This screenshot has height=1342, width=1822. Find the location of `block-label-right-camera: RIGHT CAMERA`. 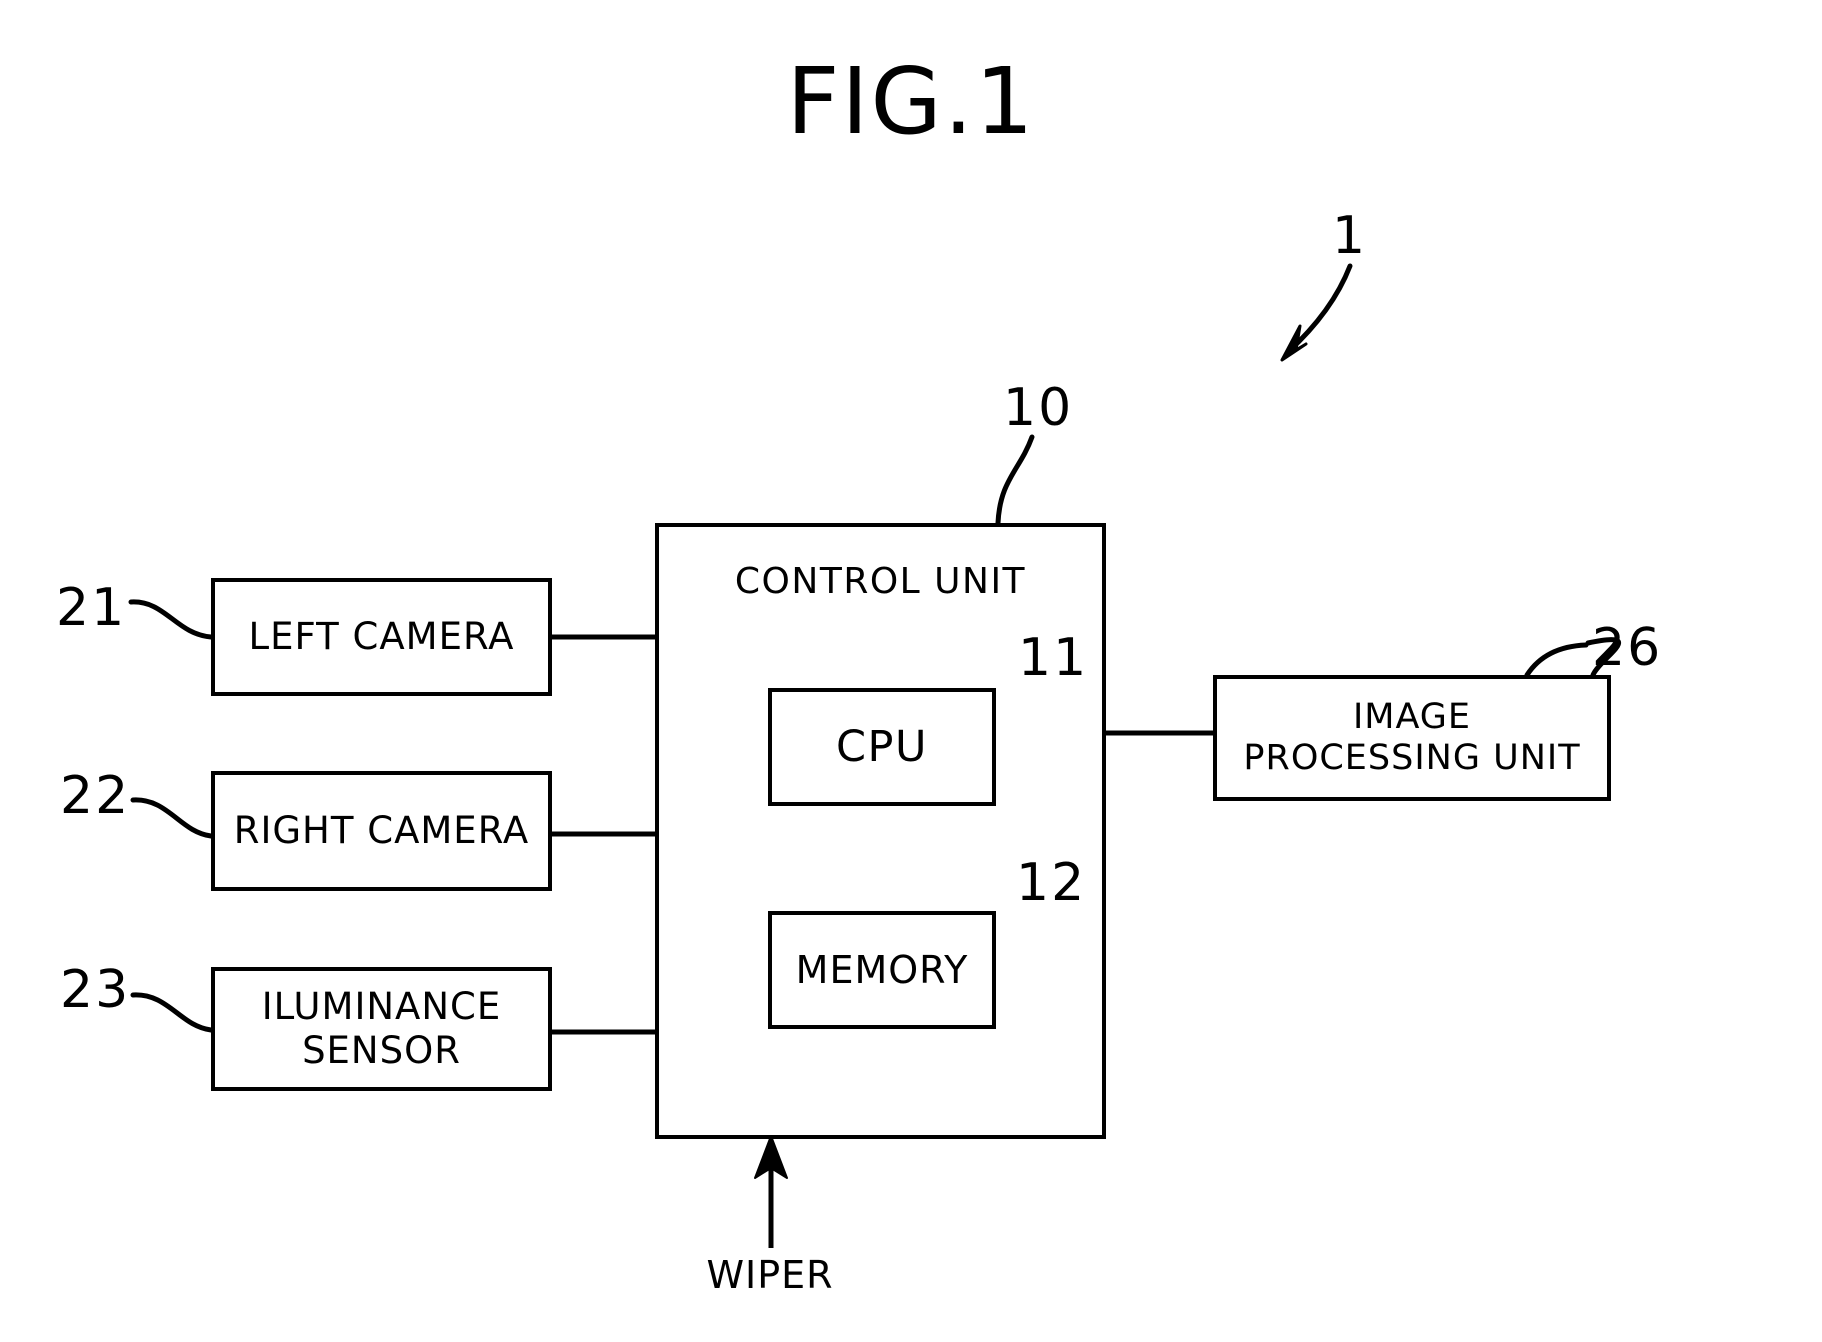

block-label-right-camera: RIGHT CAMERA is located at coordinates (381, 831).